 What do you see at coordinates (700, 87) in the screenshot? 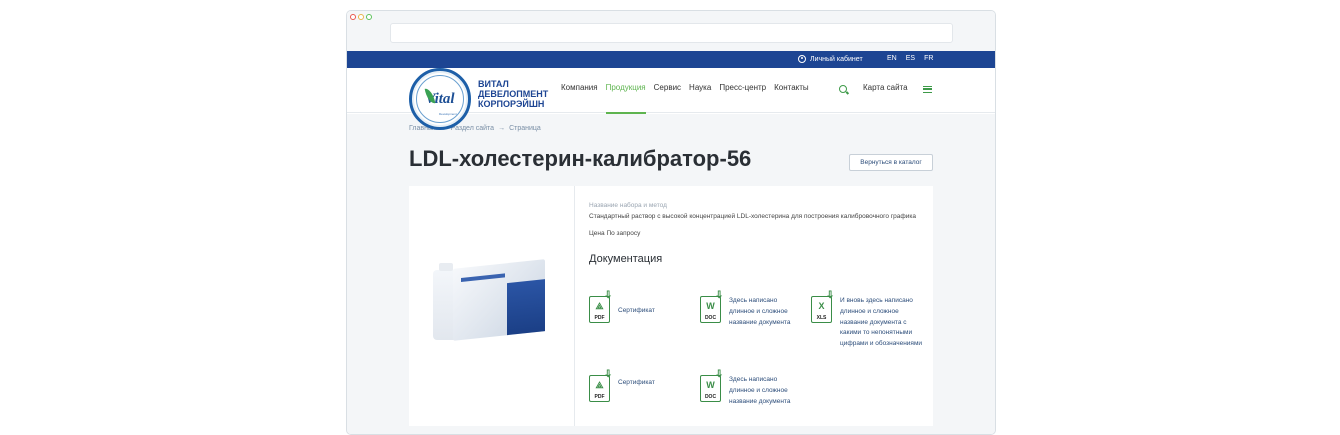
I see `nav-item-science: Наука` at bounding box center [700, 87].